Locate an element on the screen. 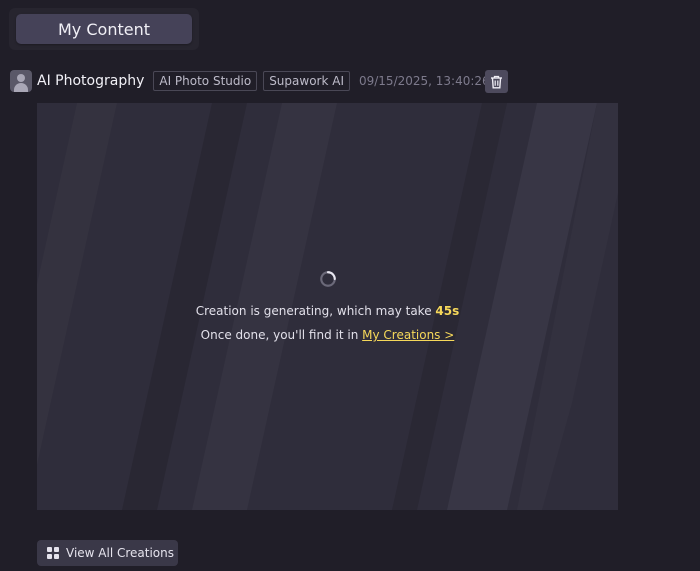  tag-supawork-ai: Supawork AI is located at coordinates (306, 81).